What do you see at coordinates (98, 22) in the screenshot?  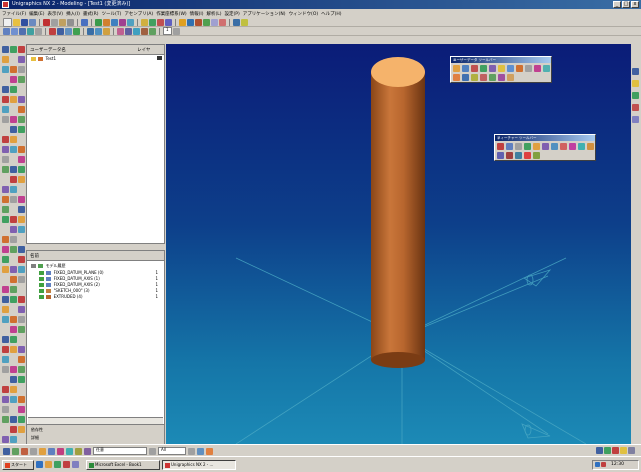 I see `view-fit-icon` at bounding box center [98, 22].